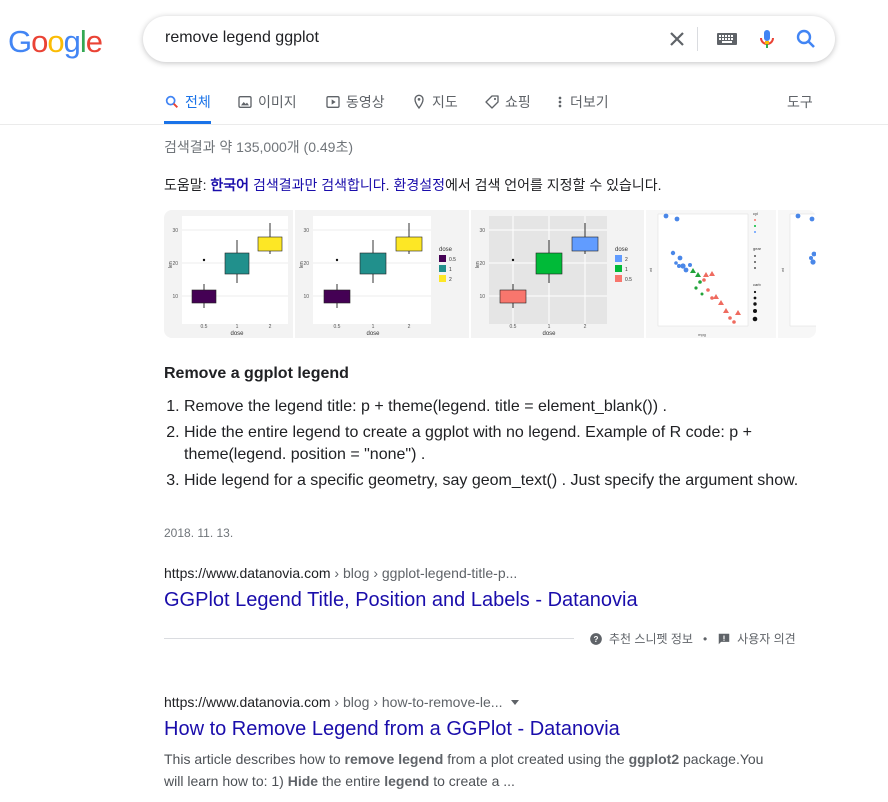 The height and width of the screenshot is (802, 888). Describe the element at coordinates (489, 39) in the screenshot. I see `search-box: remove legend ggplot` at that location.